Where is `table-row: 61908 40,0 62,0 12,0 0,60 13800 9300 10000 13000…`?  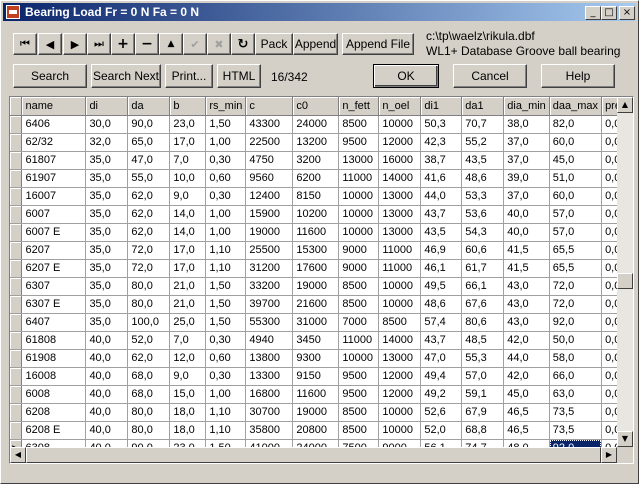 table-row: 61908 40,0 62,0 12,0 0,60 13800 9300 10000 13000… is located at coordinates (321, 358).